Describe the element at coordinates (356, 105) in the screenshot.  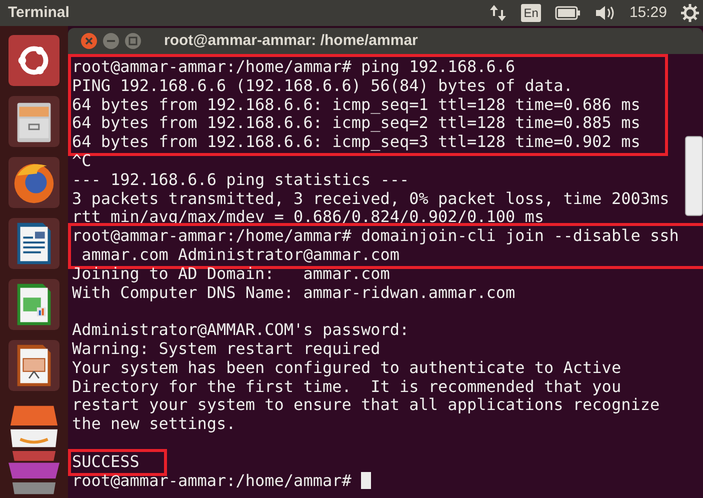
I see `terminal-line: 64 bytes from 192.168.6.6: icmp_seq=1 ttl=128 time=0.686 ms` at that location.